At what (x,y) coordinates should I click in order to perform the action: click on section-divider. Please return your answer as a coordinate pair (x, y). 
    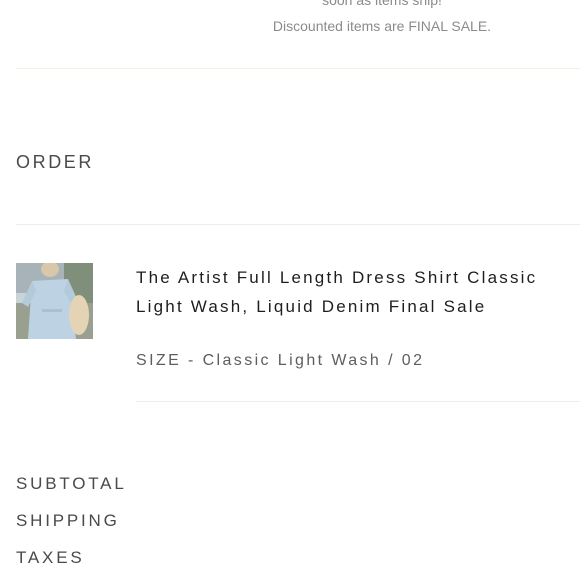
    Looking at the image, I should click on (298, 68).